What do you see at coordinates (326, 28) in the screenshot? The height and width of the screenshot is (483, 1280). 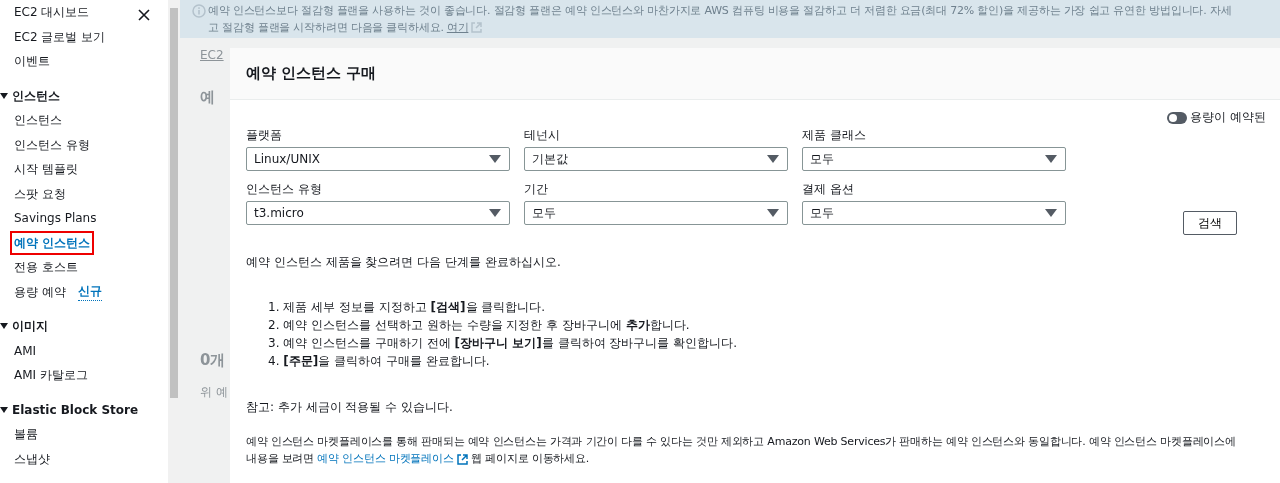 I see `banner-text: 고 절감형 플랜을 시작하려면 다음을 클릭하세요.` at bounding box center [326, 28].